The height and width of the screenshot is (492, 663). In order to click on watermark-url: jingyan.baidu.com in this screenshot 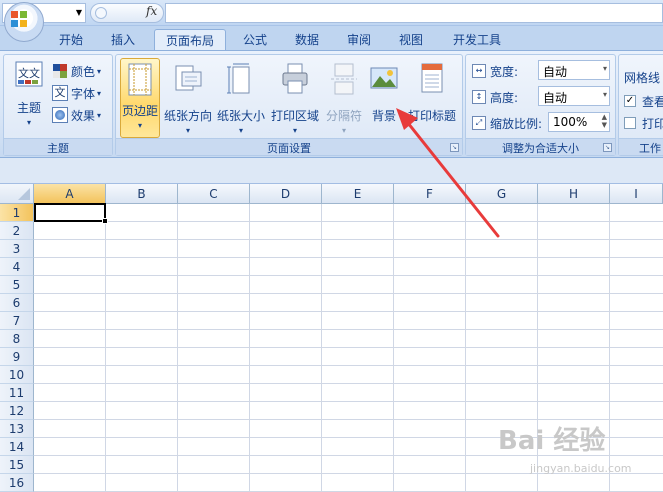, I will do `click(581, 468)`.